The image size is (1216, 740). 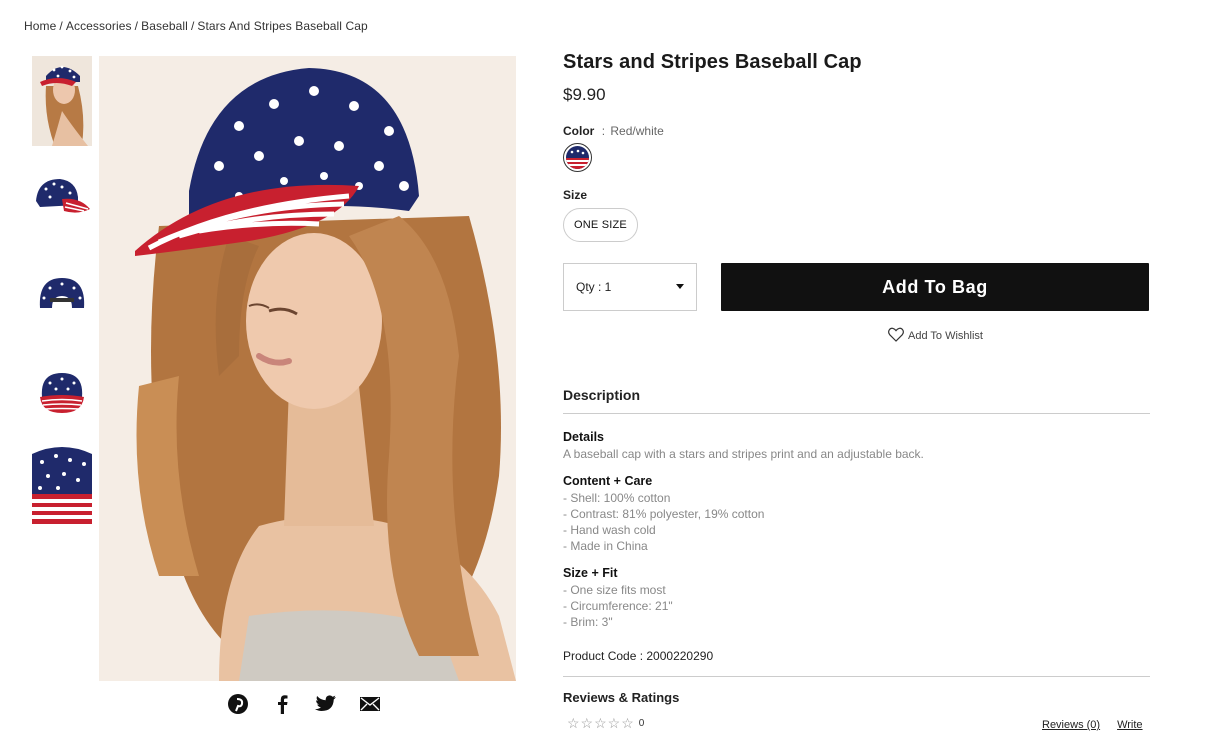 I want to click on buy-row: Qty : 1 Add To Bag, so click(x=856, y=287).